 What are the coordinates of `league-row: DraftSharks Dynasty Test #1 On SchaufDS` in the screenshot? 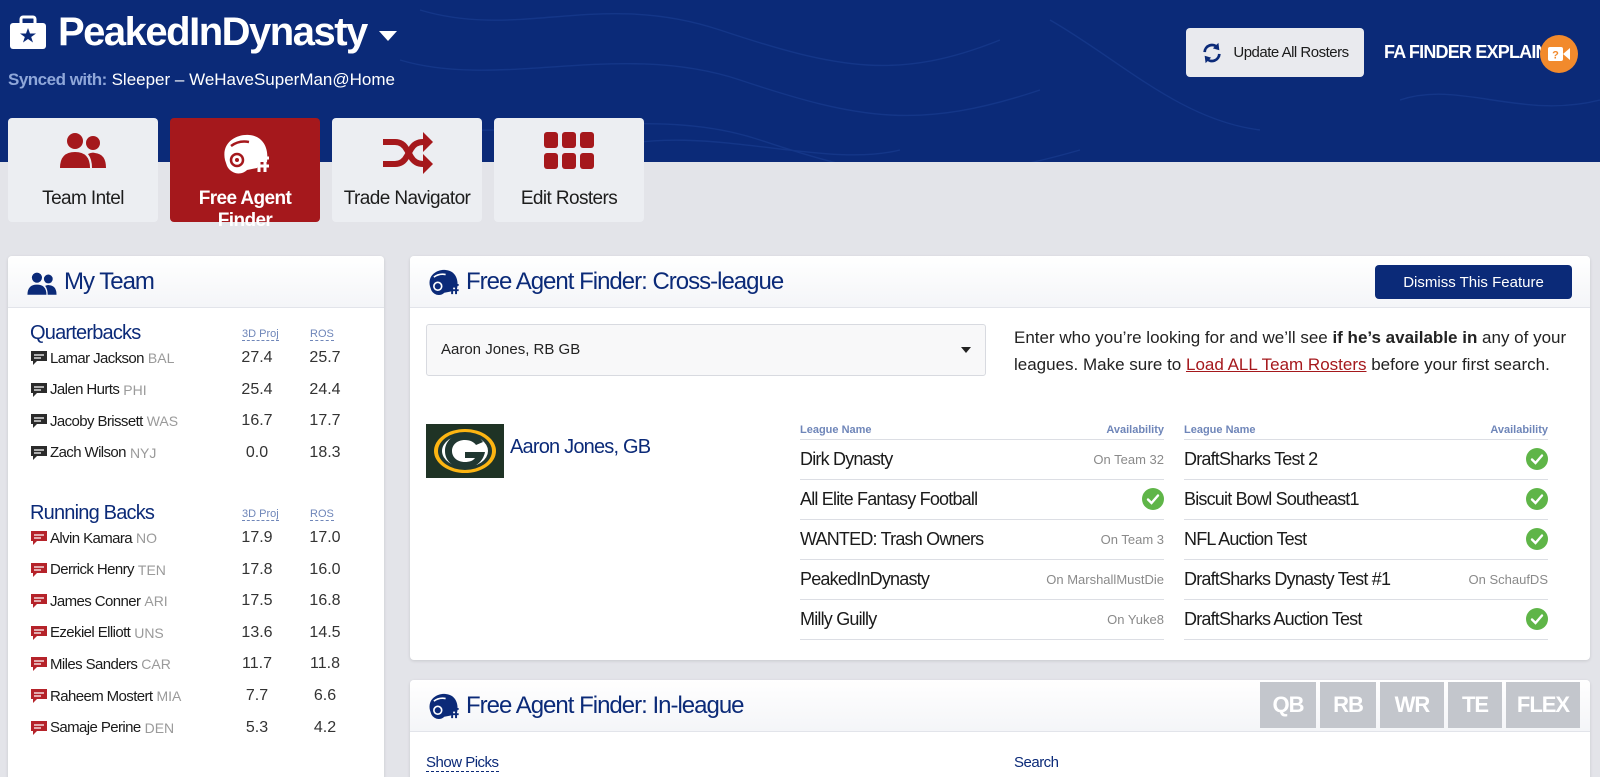 It's located at (1366, 580).